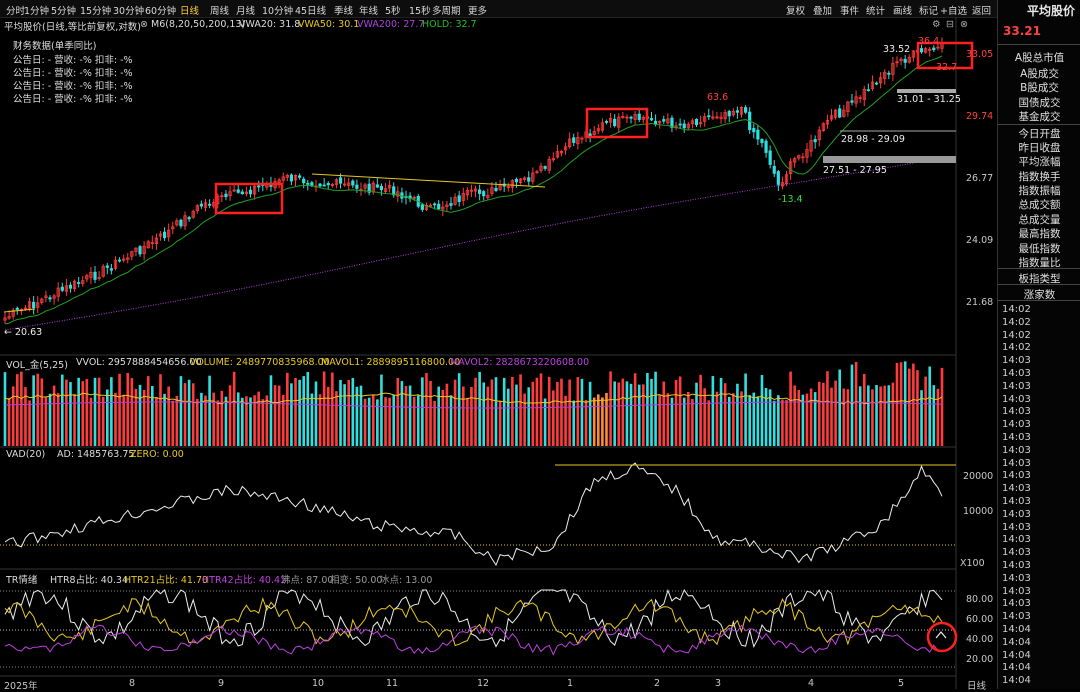 The width and height of the screenshot is (1080, 692). Describe the element at coordinates (980, 619) in the screenshot. I see `tr-tick: 60.00` at that location.